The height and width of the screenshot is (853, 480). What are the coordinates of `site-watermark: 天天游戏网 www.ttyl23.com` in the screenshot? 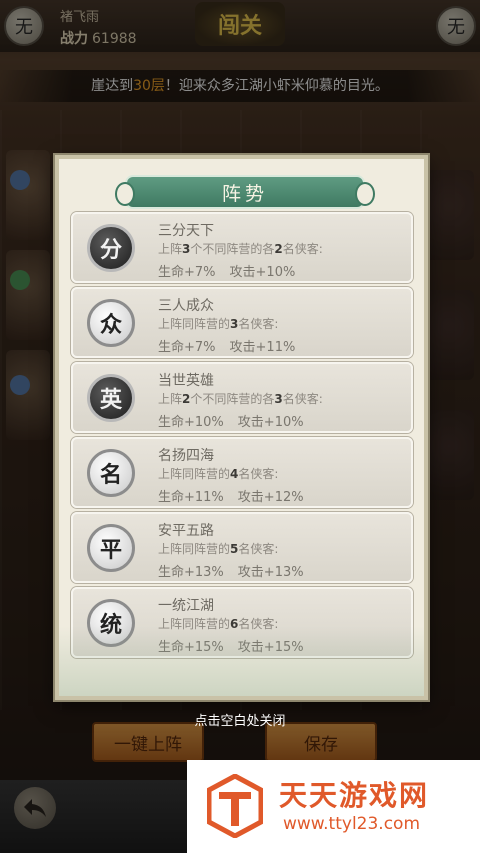 It's located at (333, 806).